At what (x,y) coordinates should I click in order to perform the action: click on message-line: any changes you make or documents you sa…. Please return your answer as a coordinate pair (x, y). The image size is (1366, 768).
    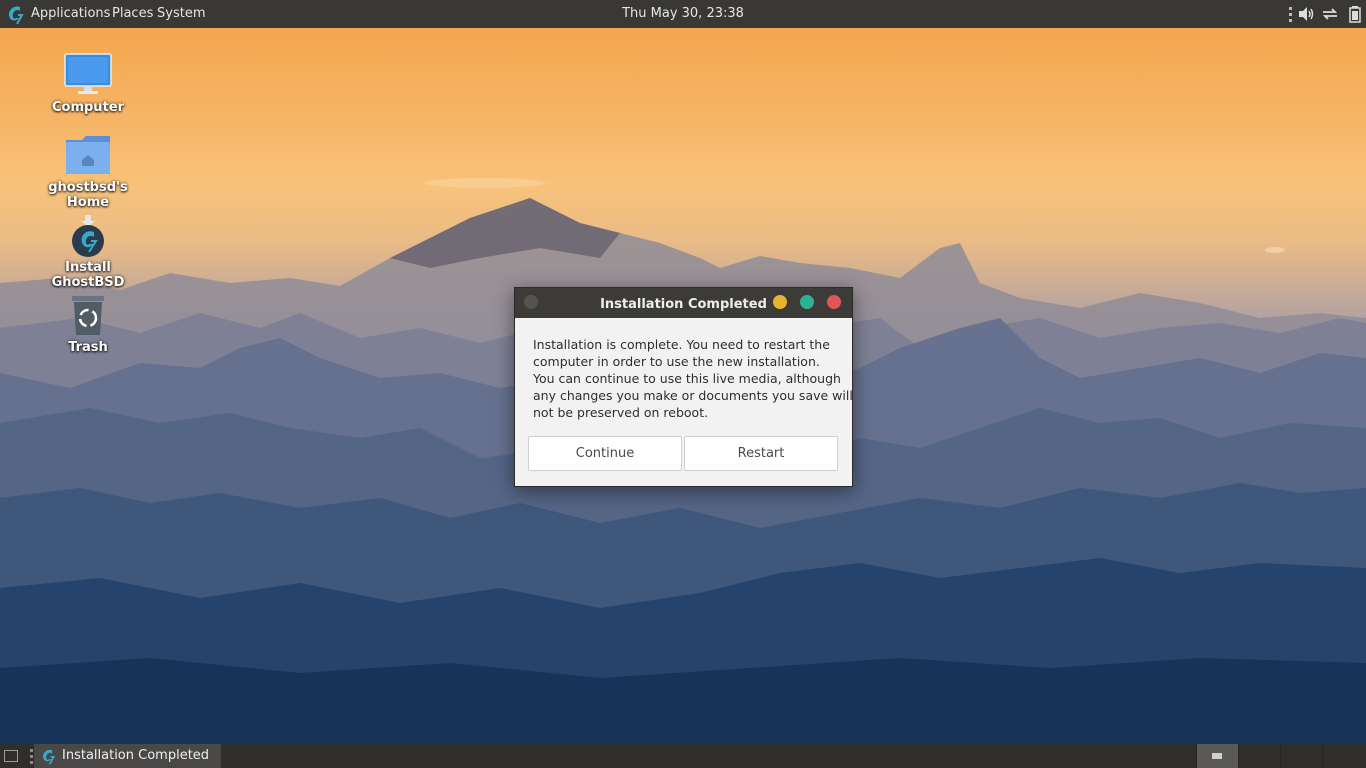
    Looking at the image, I should click on (693, 395).